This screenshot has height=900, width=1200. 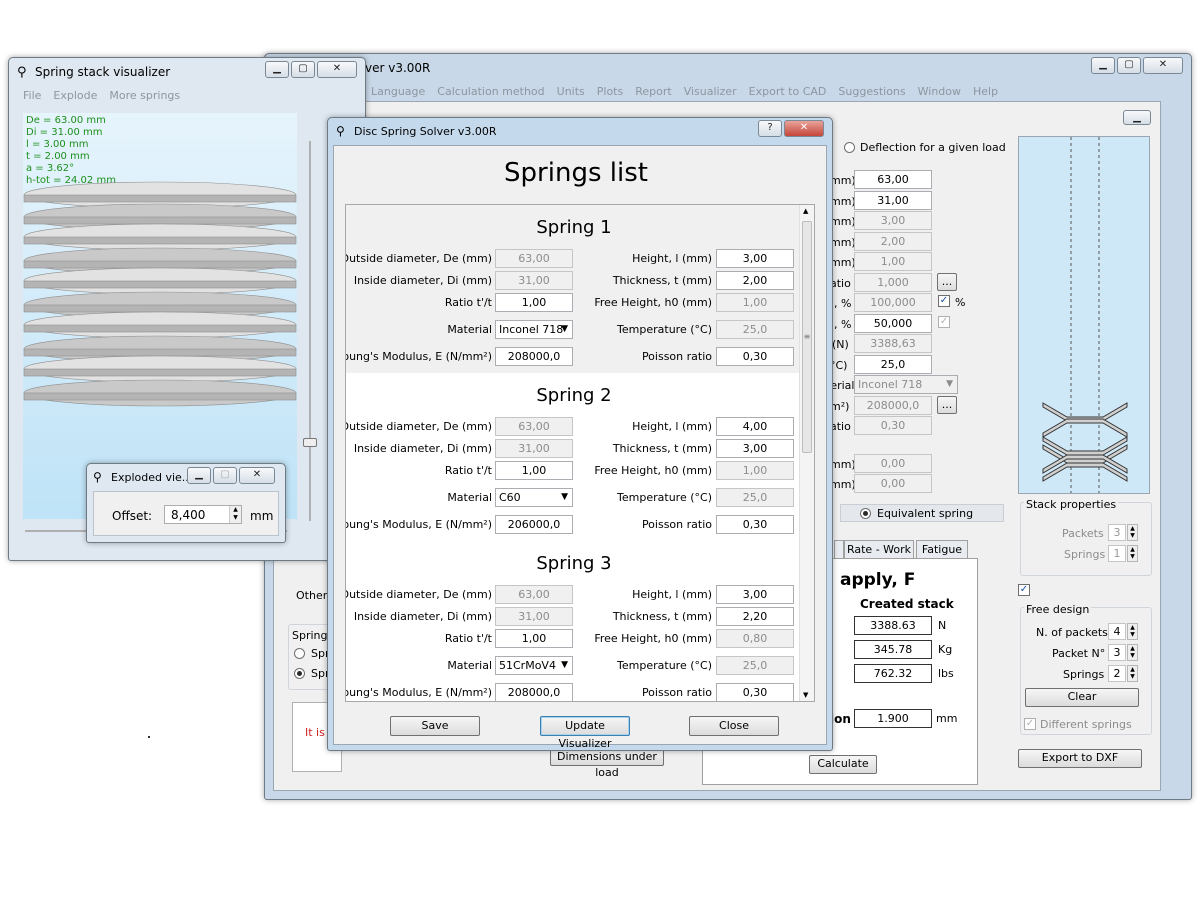 I want to click on close-dialog-button: Close, so click(x=734, y=726).